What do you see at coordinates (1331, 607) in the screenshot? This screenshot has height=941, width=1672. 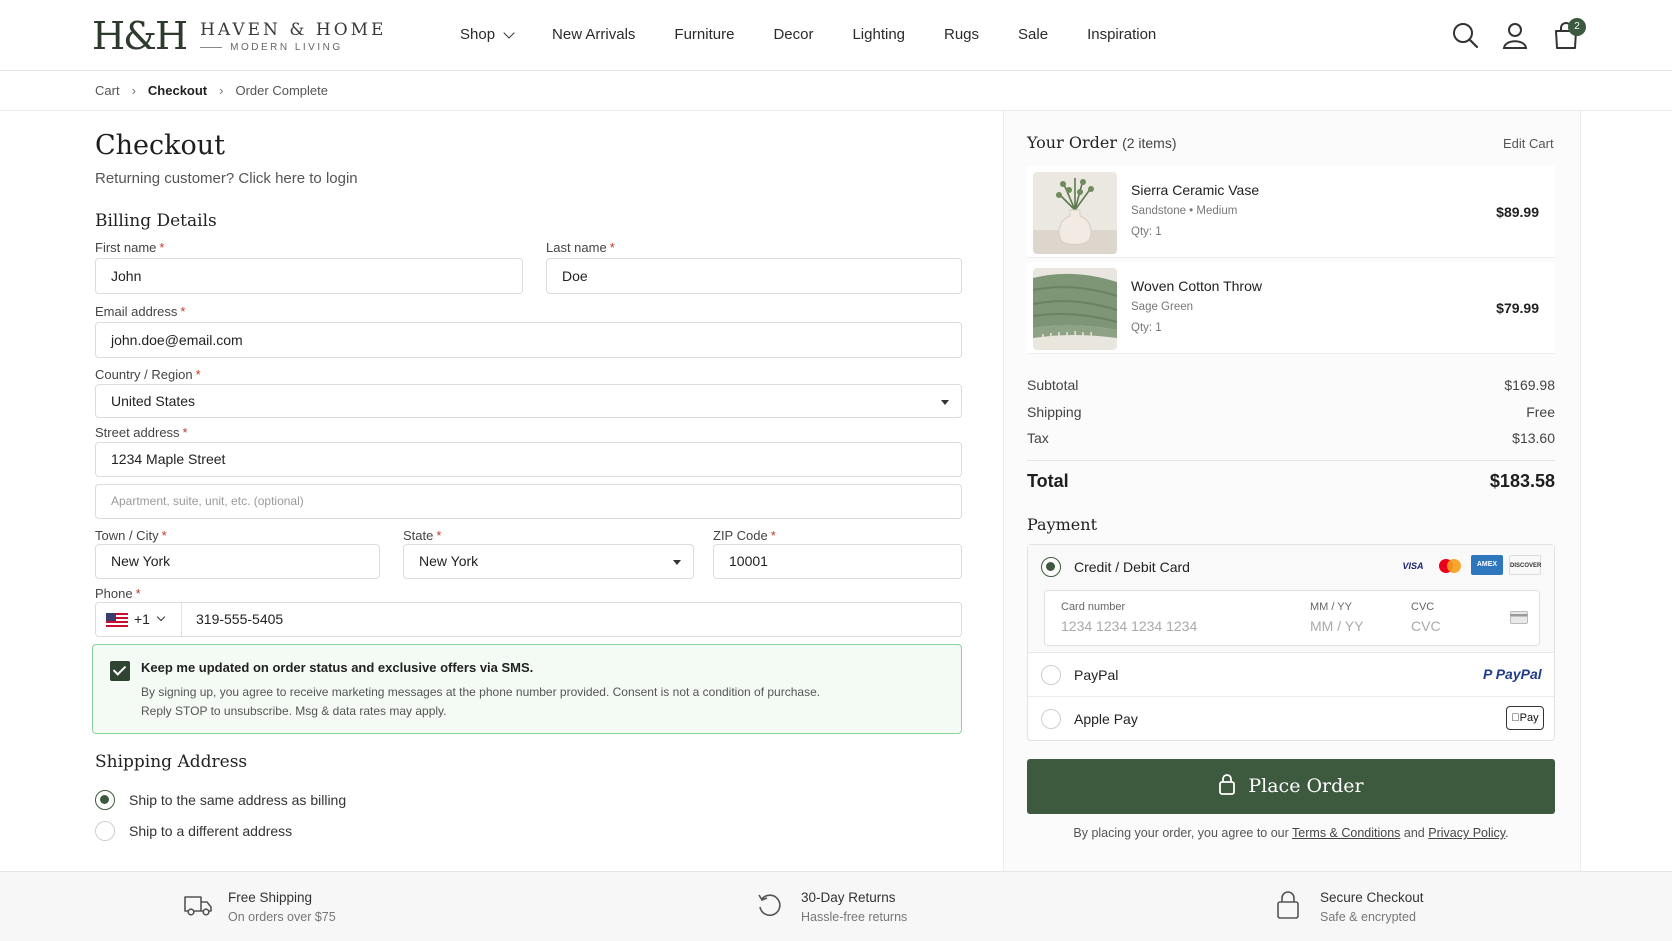 I see `expiry-label: MM / YY` at bounding box center [1331, 607].